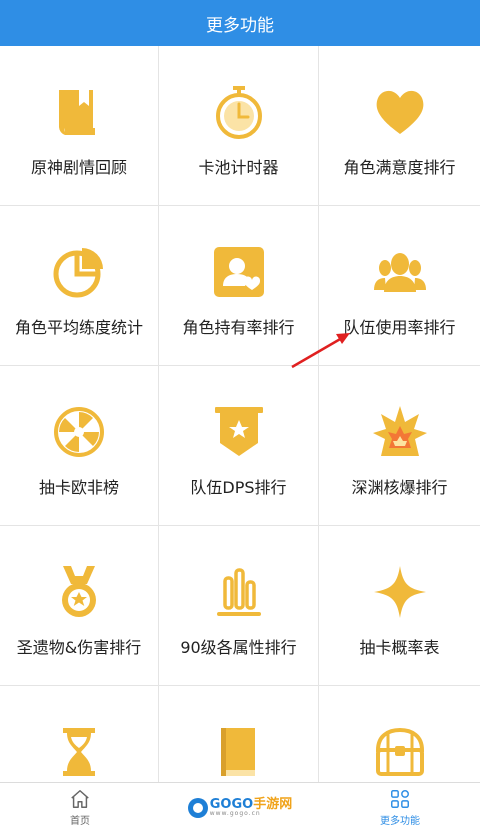 The width and height of the screenshot is (480, 832). Describe the element at coordinates (79, 647) in the screenshot. I see `feature-label: 圣遗物&伤害排行` at that location.